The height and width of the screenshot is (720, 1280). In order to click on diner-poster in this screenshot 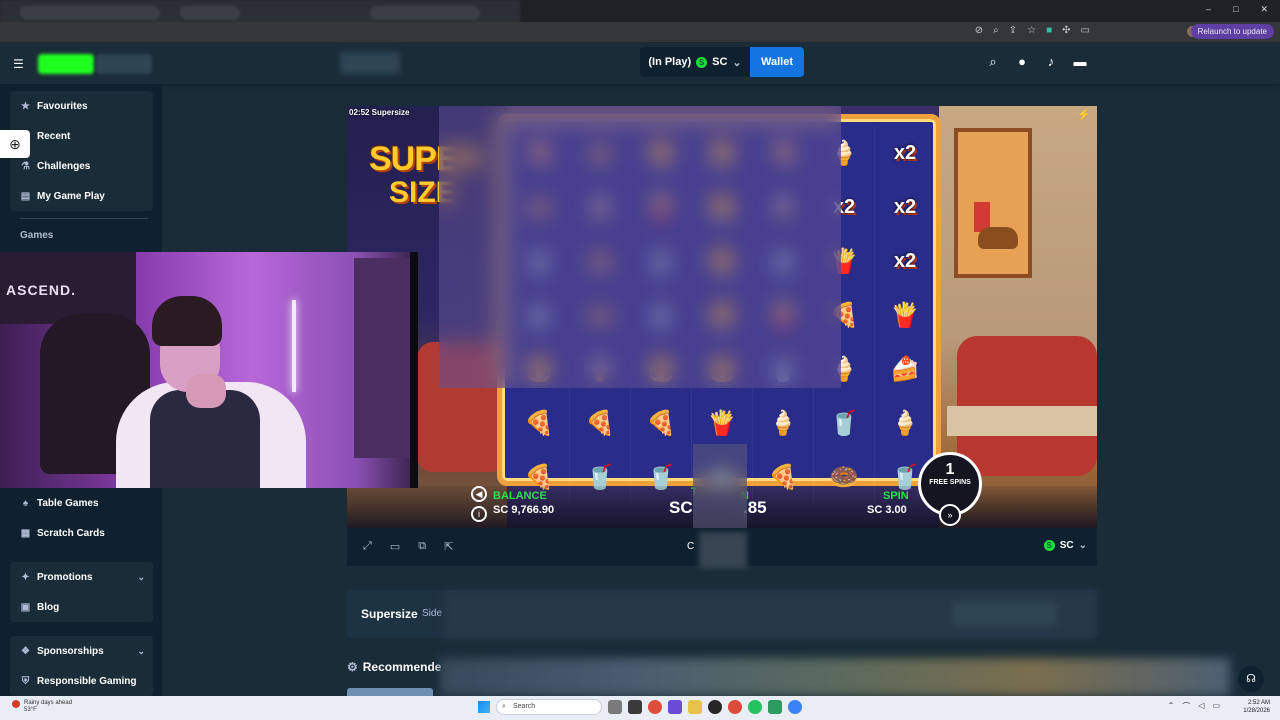, I will do `click(993, 203)`.